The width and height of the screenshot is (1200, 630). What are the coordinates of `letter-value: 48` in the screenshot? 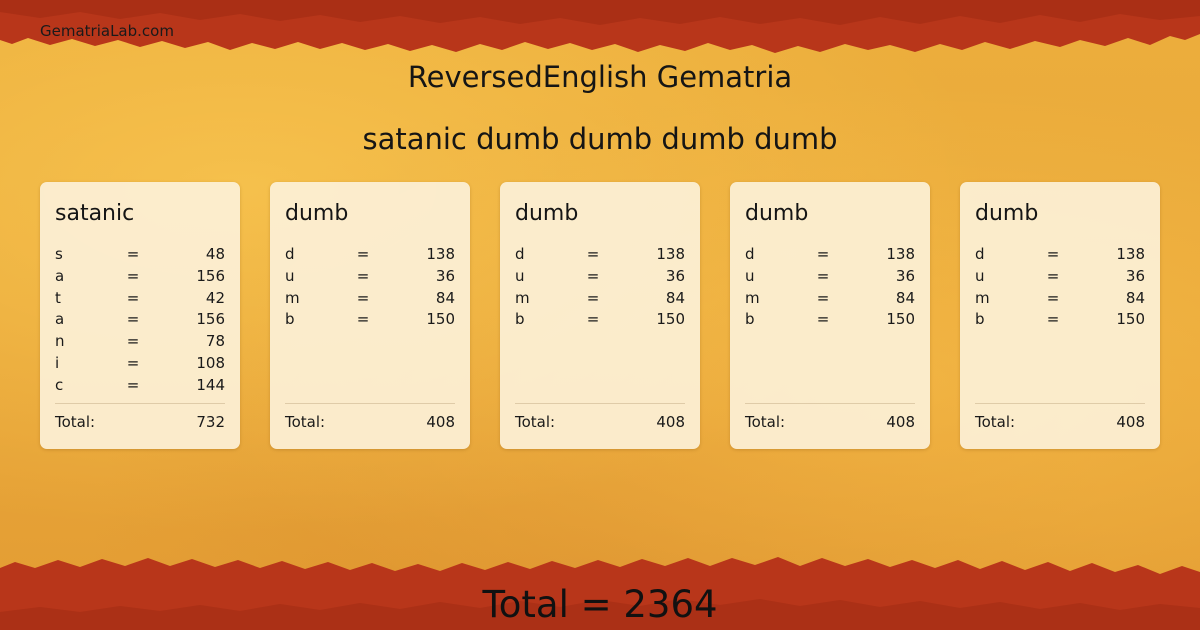 It's located at (215, 254).